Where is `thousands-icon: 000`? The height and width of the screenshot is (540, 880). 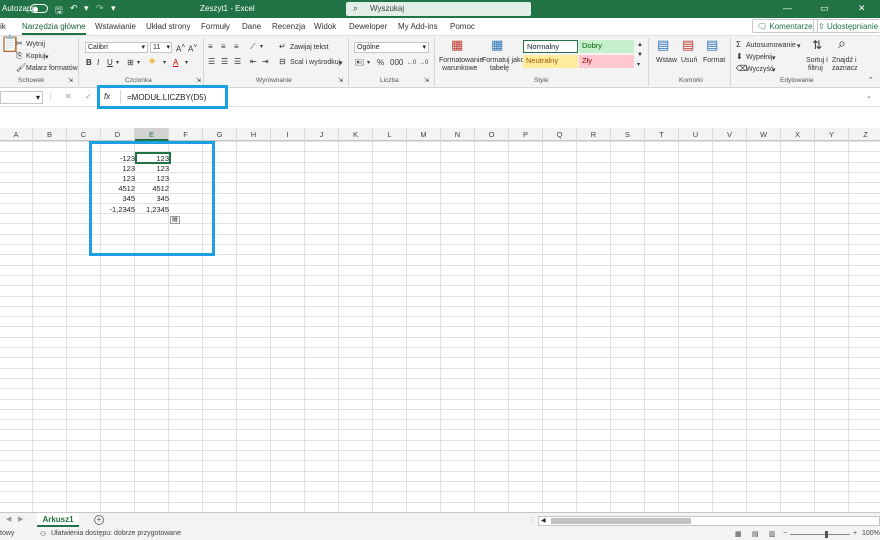 thousands-icon: 000 is located at coordinates (396, 63).